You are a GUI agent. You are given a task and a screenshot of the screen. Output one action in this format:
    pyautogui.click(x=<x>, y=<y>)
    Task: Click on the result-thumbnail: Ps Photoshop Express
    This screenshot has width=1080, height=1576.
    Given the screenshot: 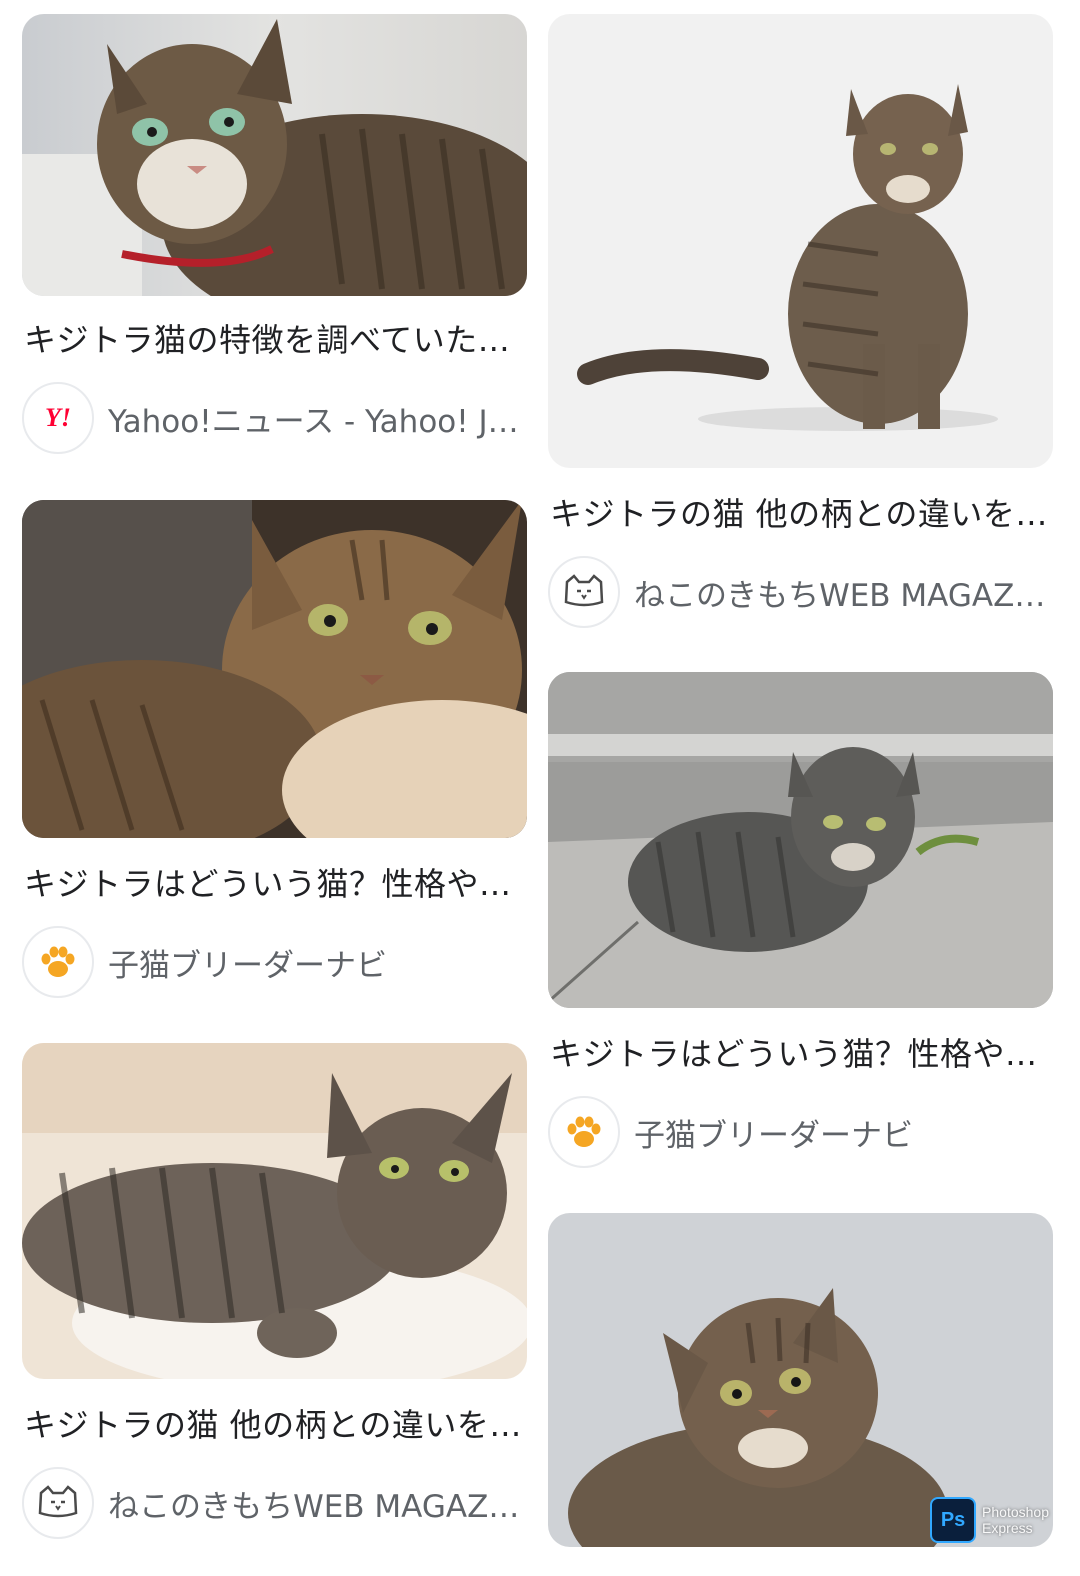 What is the action you would take?
    pyautogui.click(x=800, y=1380)
    